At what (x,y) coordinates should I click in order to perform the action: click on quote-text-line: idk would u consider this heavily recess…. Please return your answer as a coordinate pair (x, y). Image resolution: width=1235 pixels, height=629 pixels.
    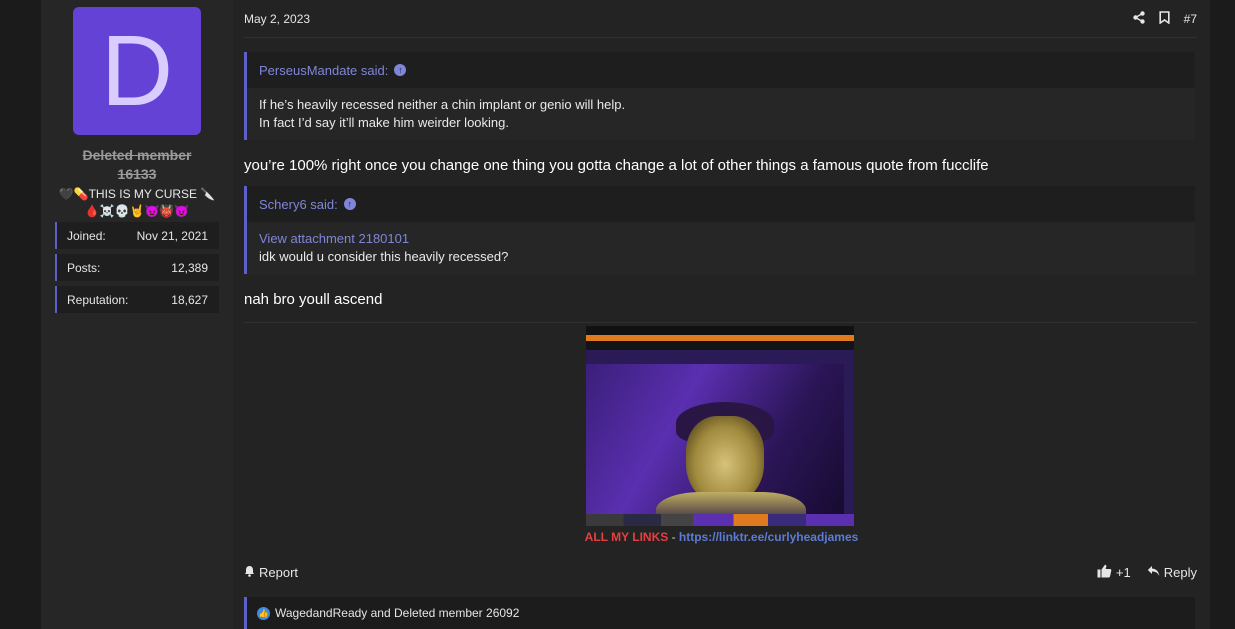
    Looking at the image, I should click on (384, 256).